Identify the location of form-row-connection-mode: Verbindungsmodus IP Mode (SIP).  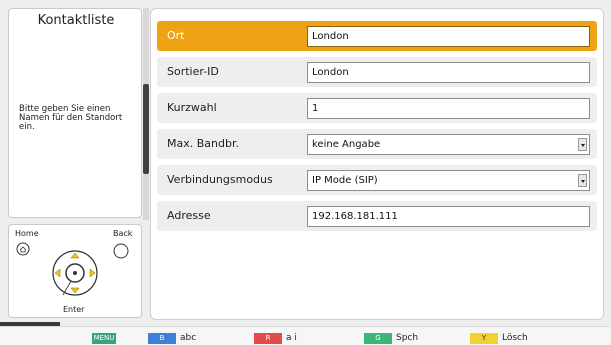
(377, 180).